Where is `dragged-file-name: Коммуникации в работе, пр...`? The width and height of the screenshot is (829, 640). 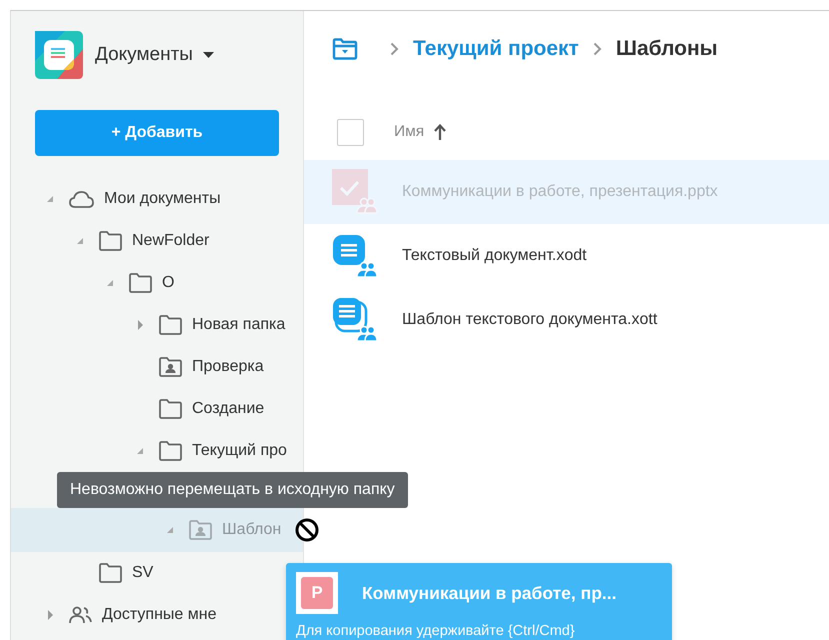 dragged-file-name: Коммуникации в работе, пр... is located at coordinates (489, 593).